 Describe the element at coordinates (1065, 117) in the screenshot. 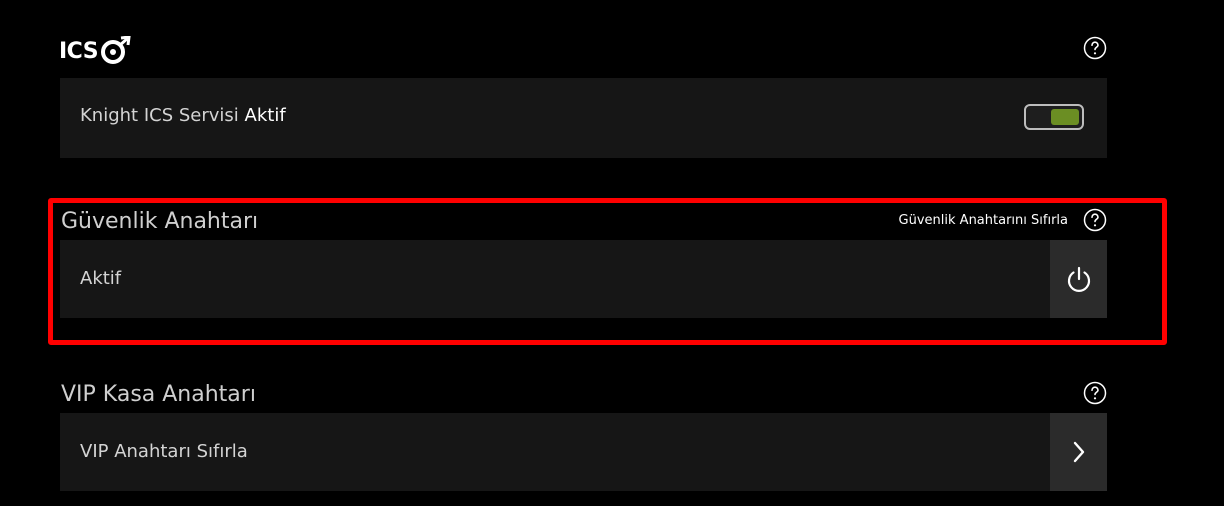

I see `toggle-knob` at that location.